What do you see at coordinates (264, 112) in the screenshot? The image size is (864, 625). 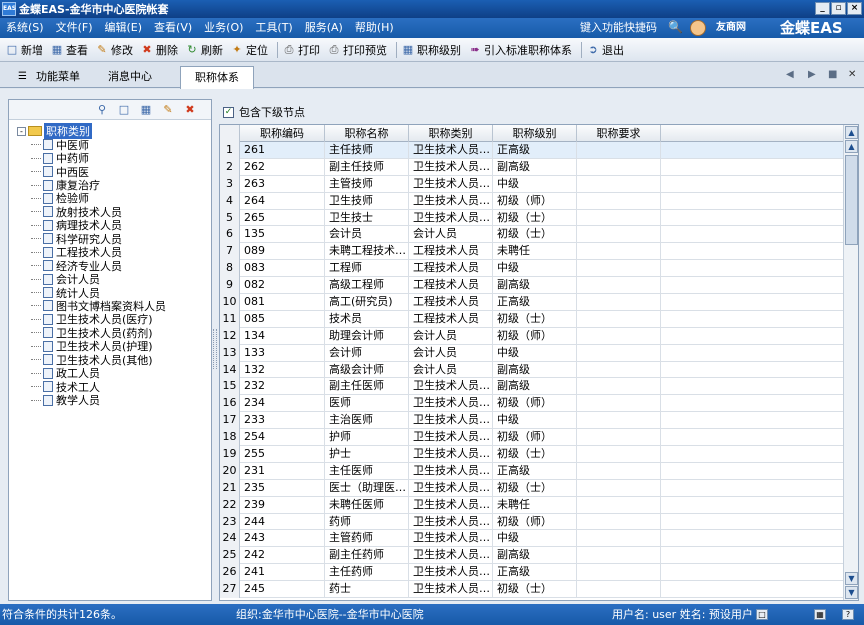 I see `include-children-toggle: ✓ 包含下级节点` at bounding box center [264, 112].